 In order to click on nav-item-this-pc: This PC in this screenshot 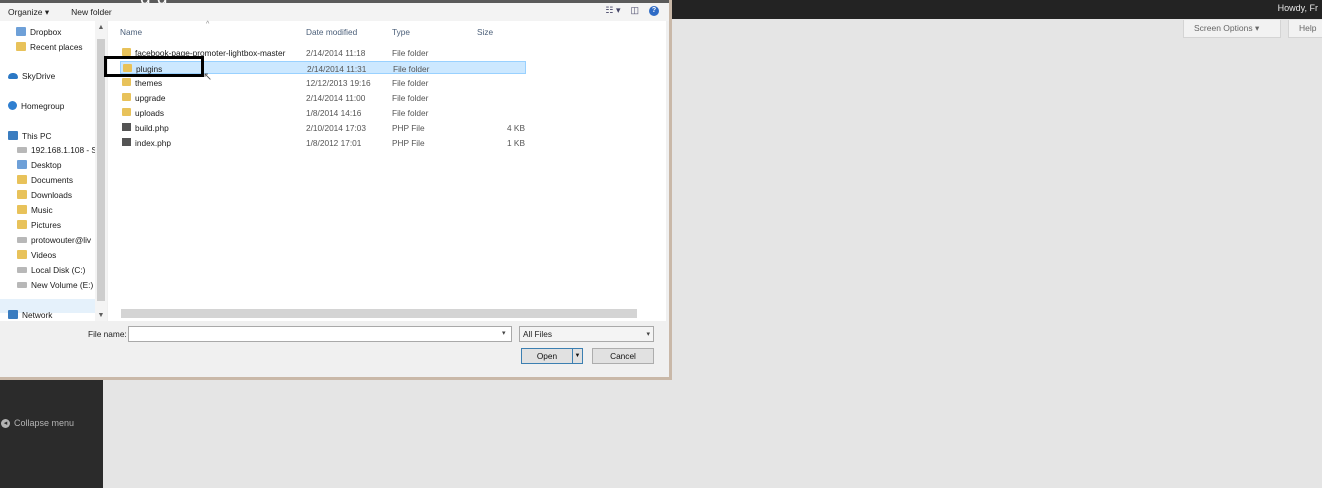, I will do `click(30, 135)`.